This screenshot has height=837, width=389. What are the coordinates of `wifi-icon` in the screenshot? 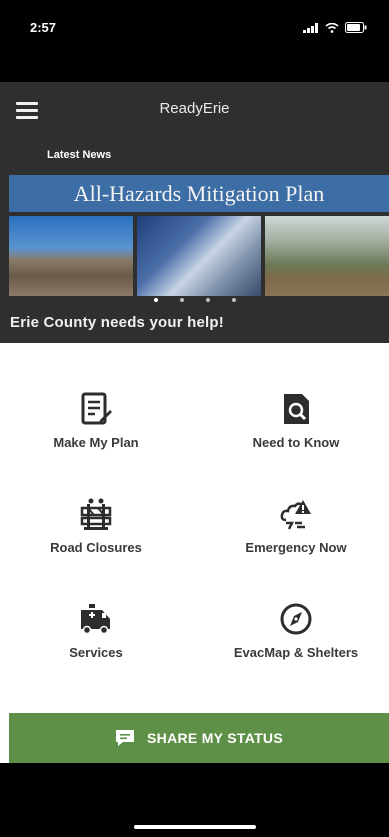 It's located at (332, 27).